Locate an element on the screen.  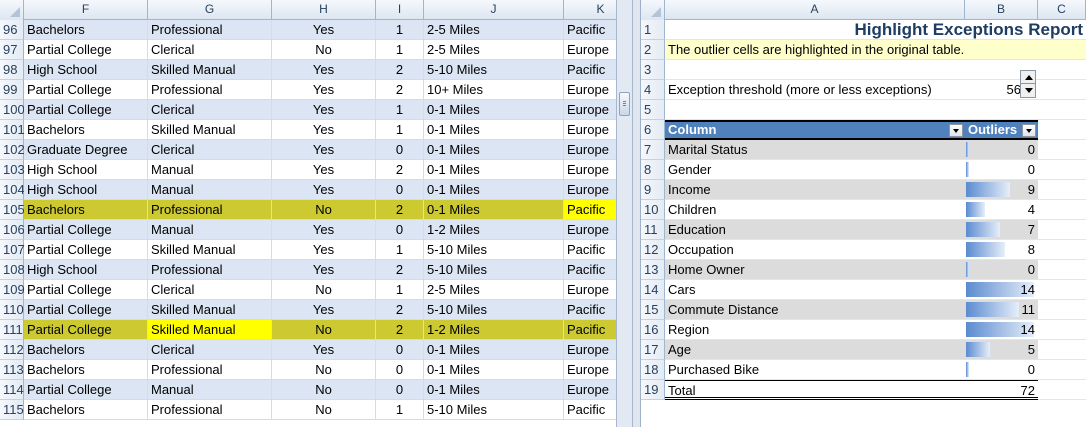
item-outliers-cell: 5 is located at coordinates (1001, 350).